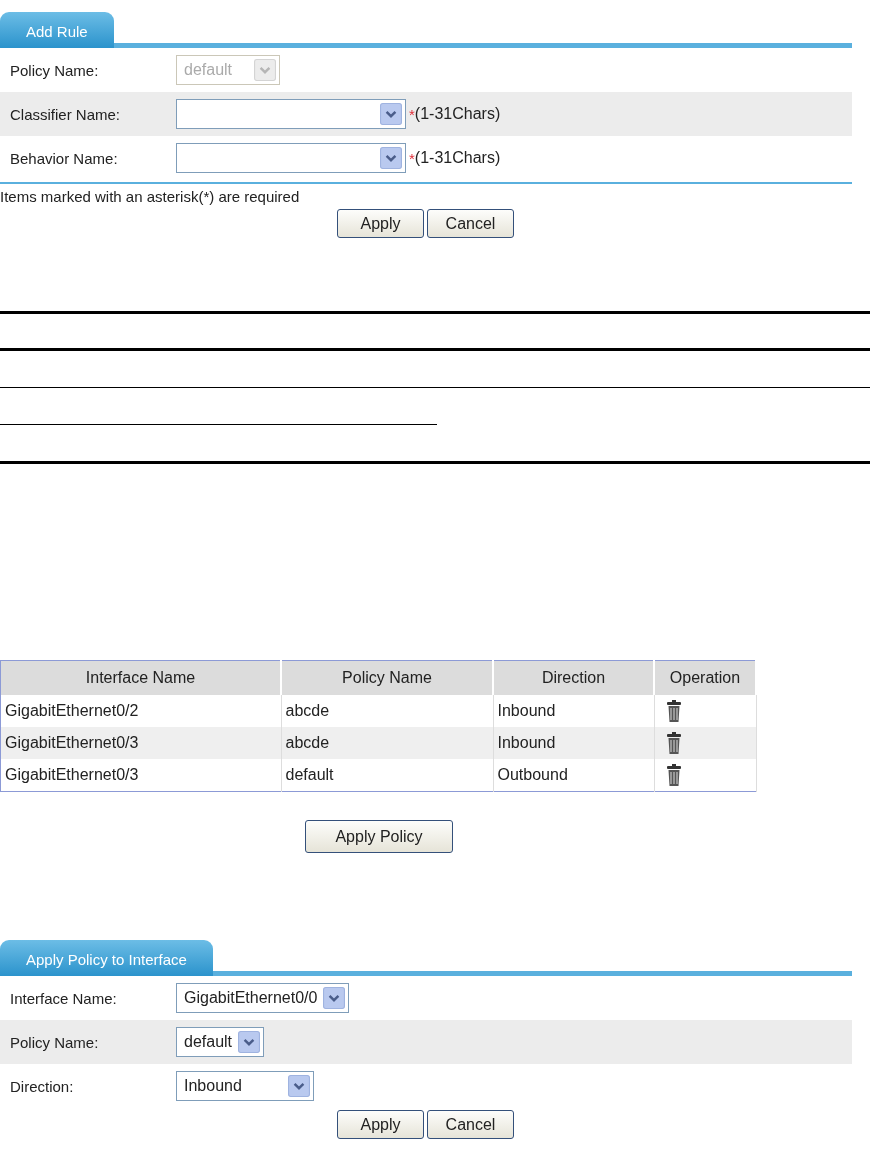  I want to click on table-cell: Inbound, so click(573, 743).